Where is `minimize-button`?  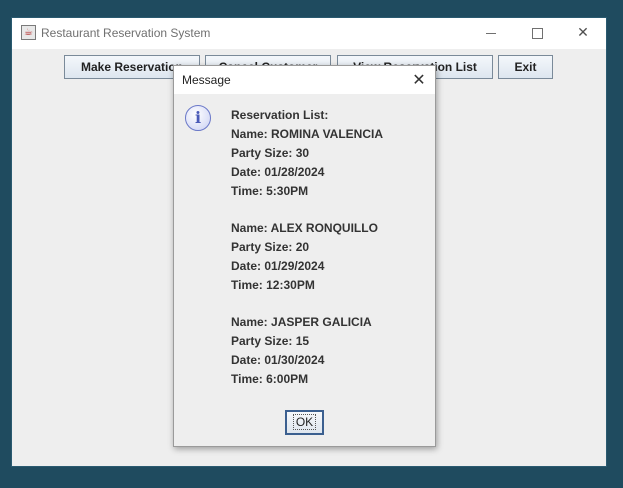 minimize-button is located at coordinates (491, 33).